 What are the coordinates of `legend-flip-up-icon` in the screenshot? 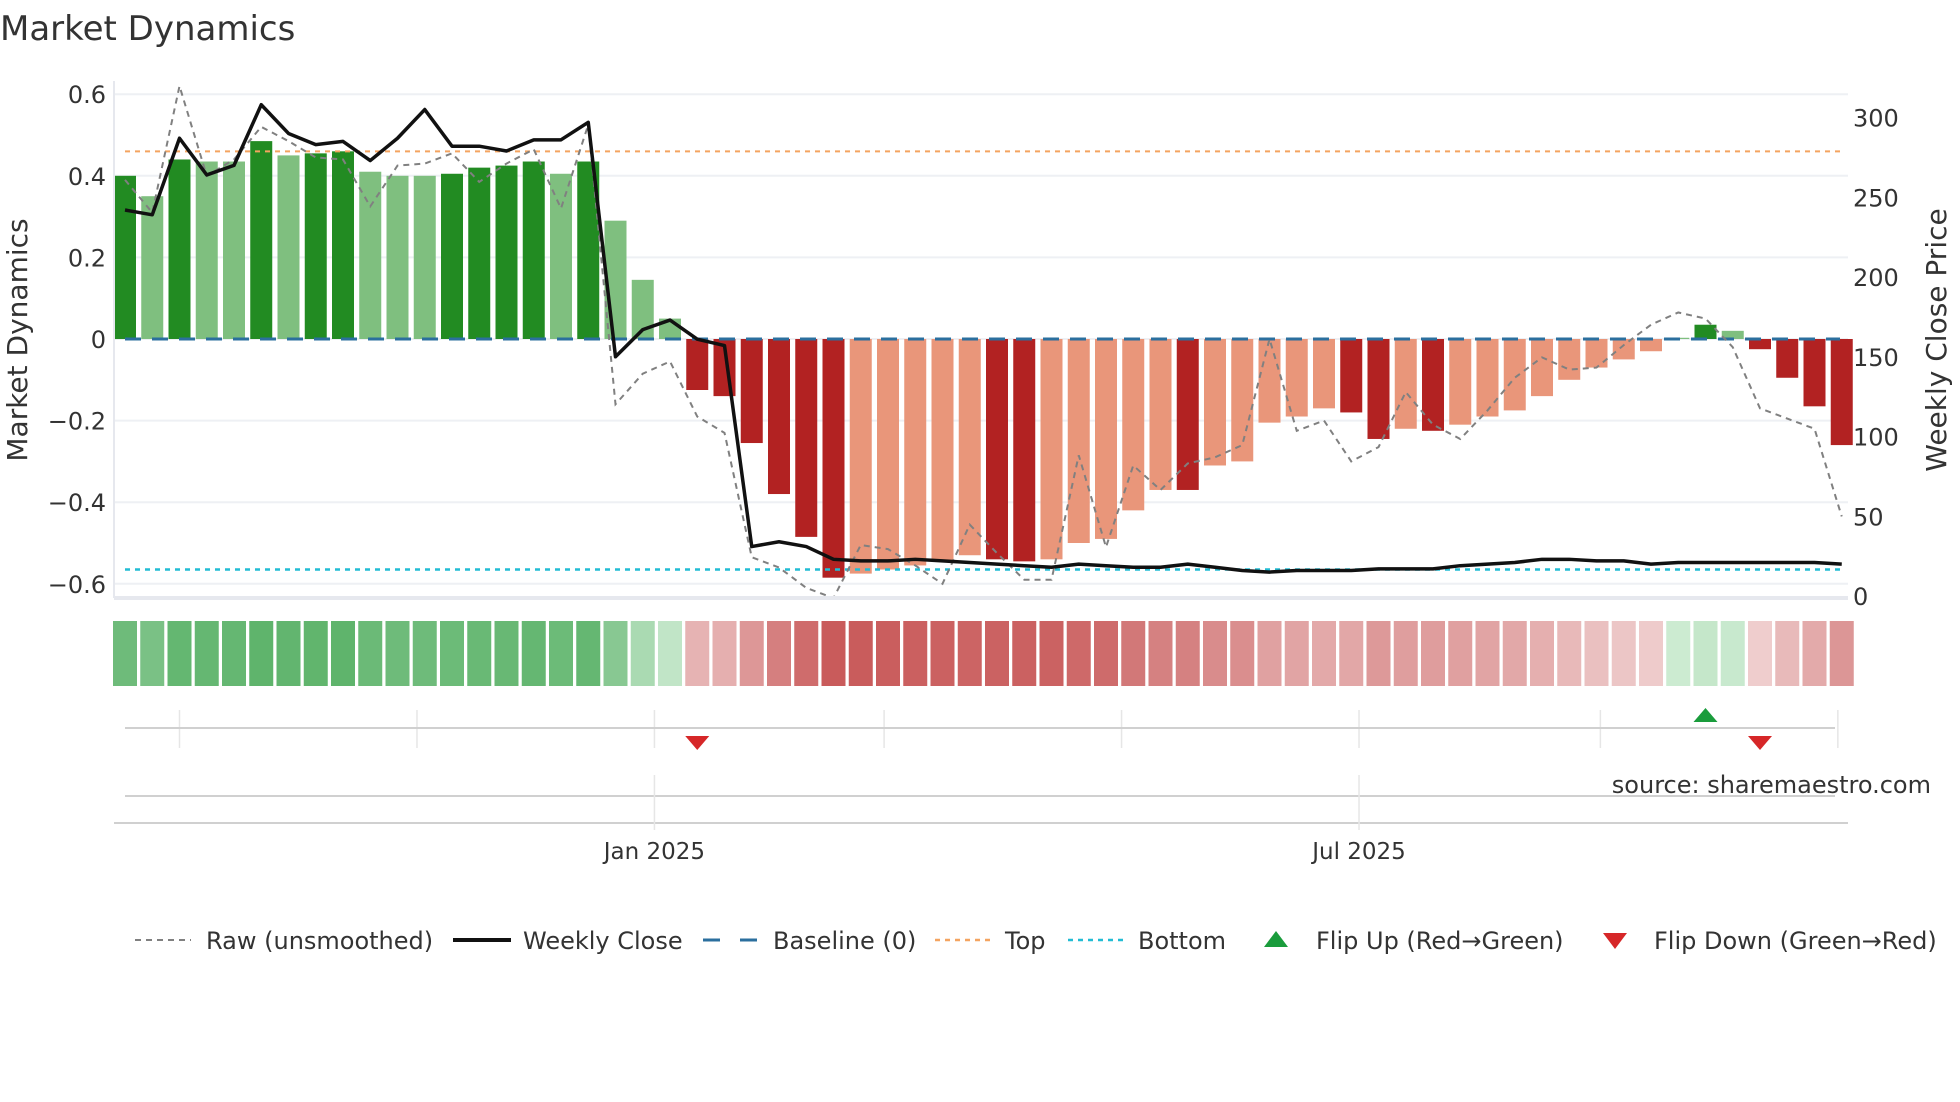 It's located at (1276, 939).